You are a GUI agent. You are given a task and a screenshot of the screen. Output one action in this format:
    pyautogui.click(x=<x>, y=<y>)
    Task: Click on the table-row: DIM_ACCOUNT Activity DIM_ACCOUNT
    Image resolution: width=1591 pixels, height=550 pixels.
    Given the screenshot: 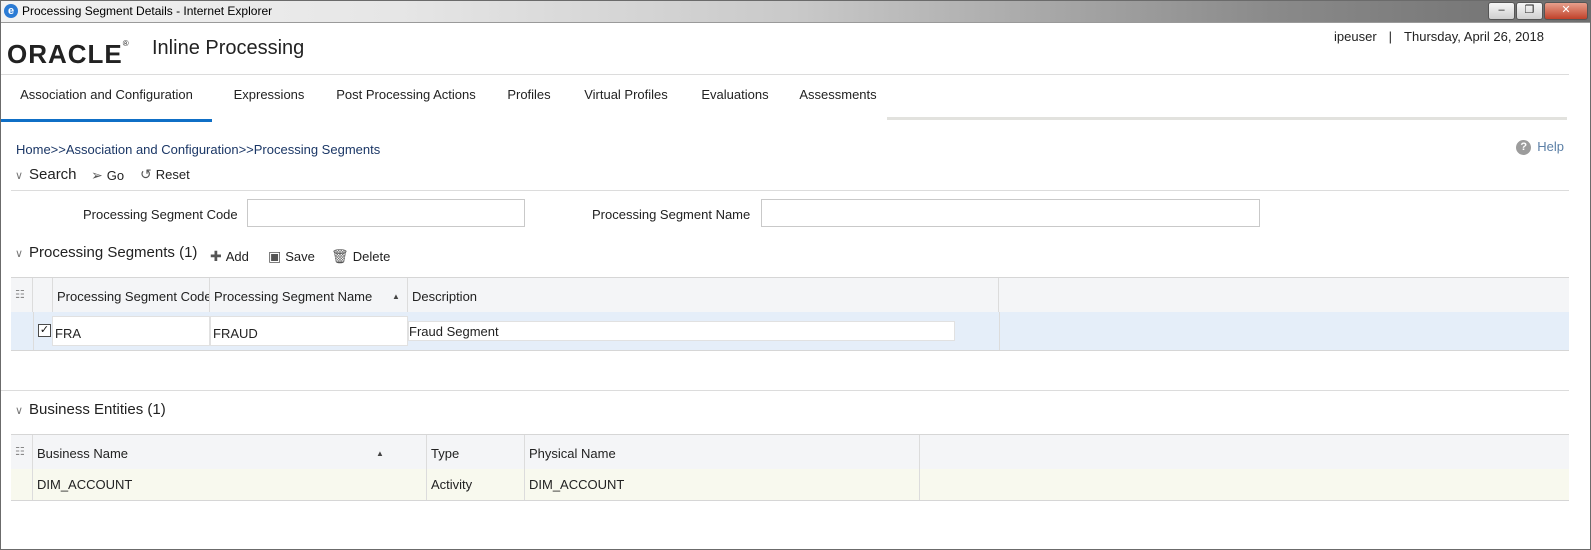 What is the action you would take?
    pyautogui.click(x=790, y=485)
    